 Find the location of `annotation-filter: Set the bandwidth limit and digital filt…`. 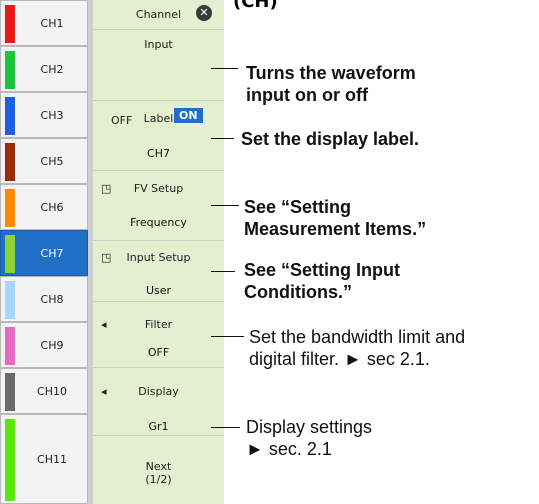

annotation-filter: Set the bandwidth limit and digital filt… is located at coordinates (357, 348).